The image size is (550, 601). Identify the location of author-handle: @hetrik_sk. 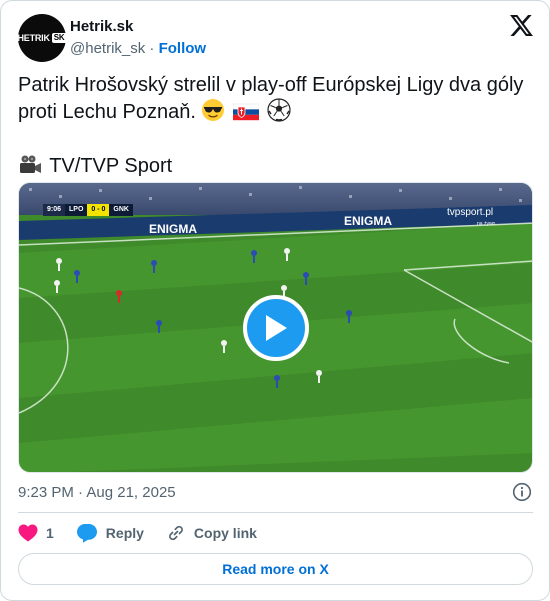
(107, 48).